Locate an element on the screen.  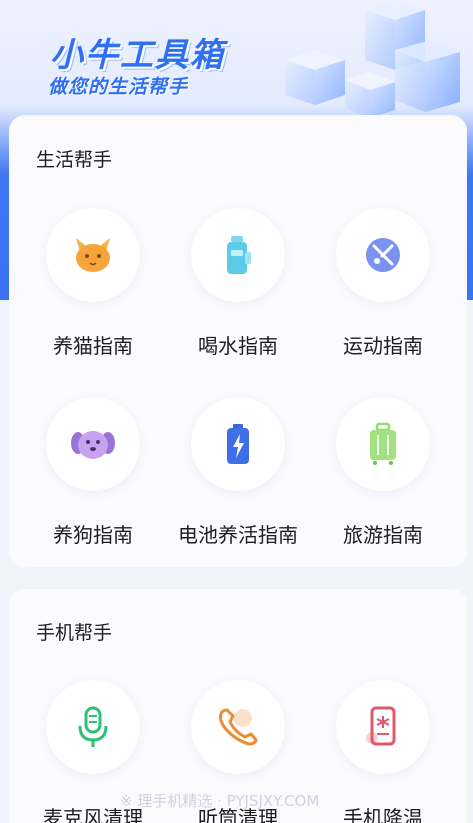
battery-icon is located at coordinates (238, 444).